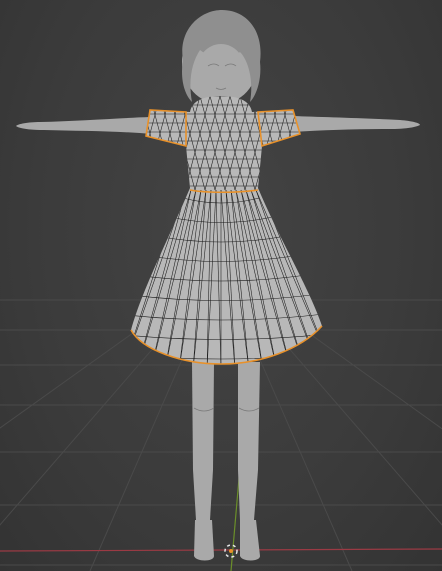 The image size is (442, 571). I want to click on 3d-cursor-icon, so click(231, 551).